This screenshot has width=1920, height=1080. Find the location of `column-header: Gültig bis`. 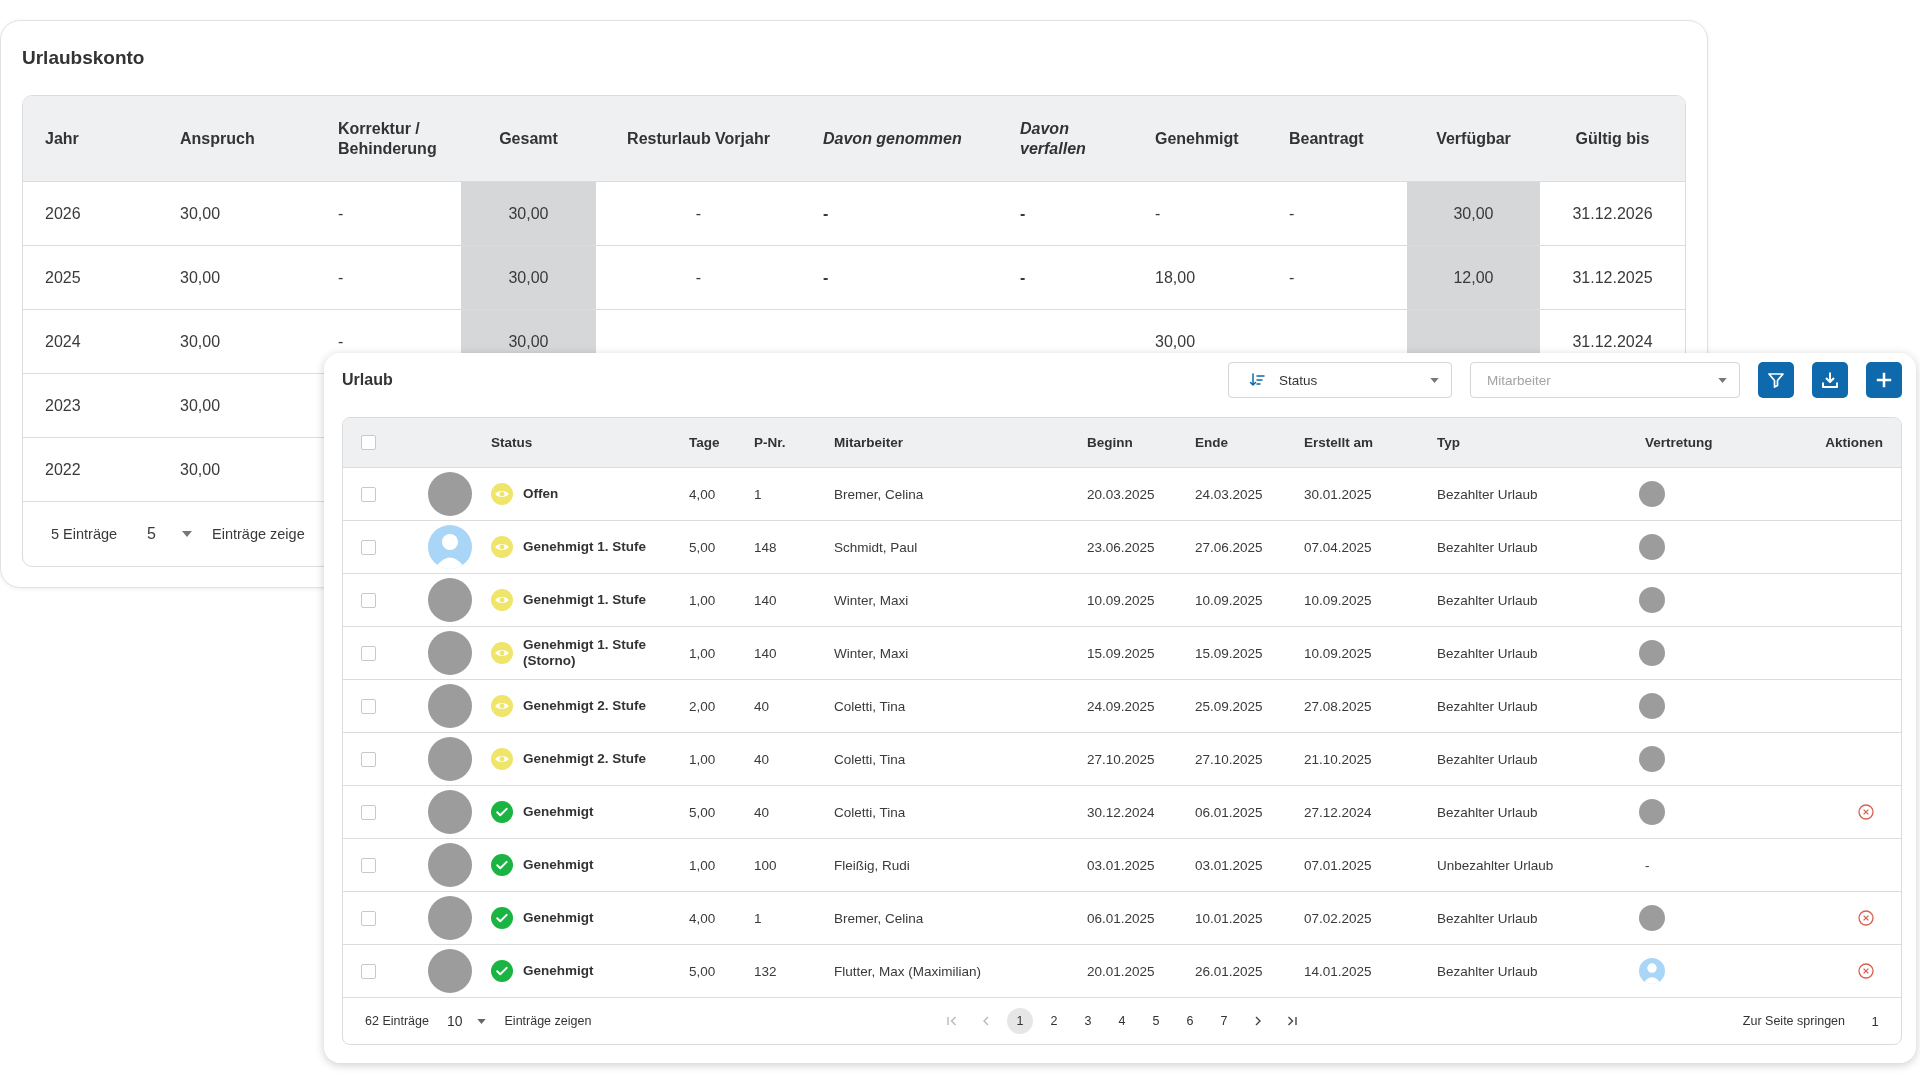

column-header: Gültig bis is located at coordinates (1612, 139).